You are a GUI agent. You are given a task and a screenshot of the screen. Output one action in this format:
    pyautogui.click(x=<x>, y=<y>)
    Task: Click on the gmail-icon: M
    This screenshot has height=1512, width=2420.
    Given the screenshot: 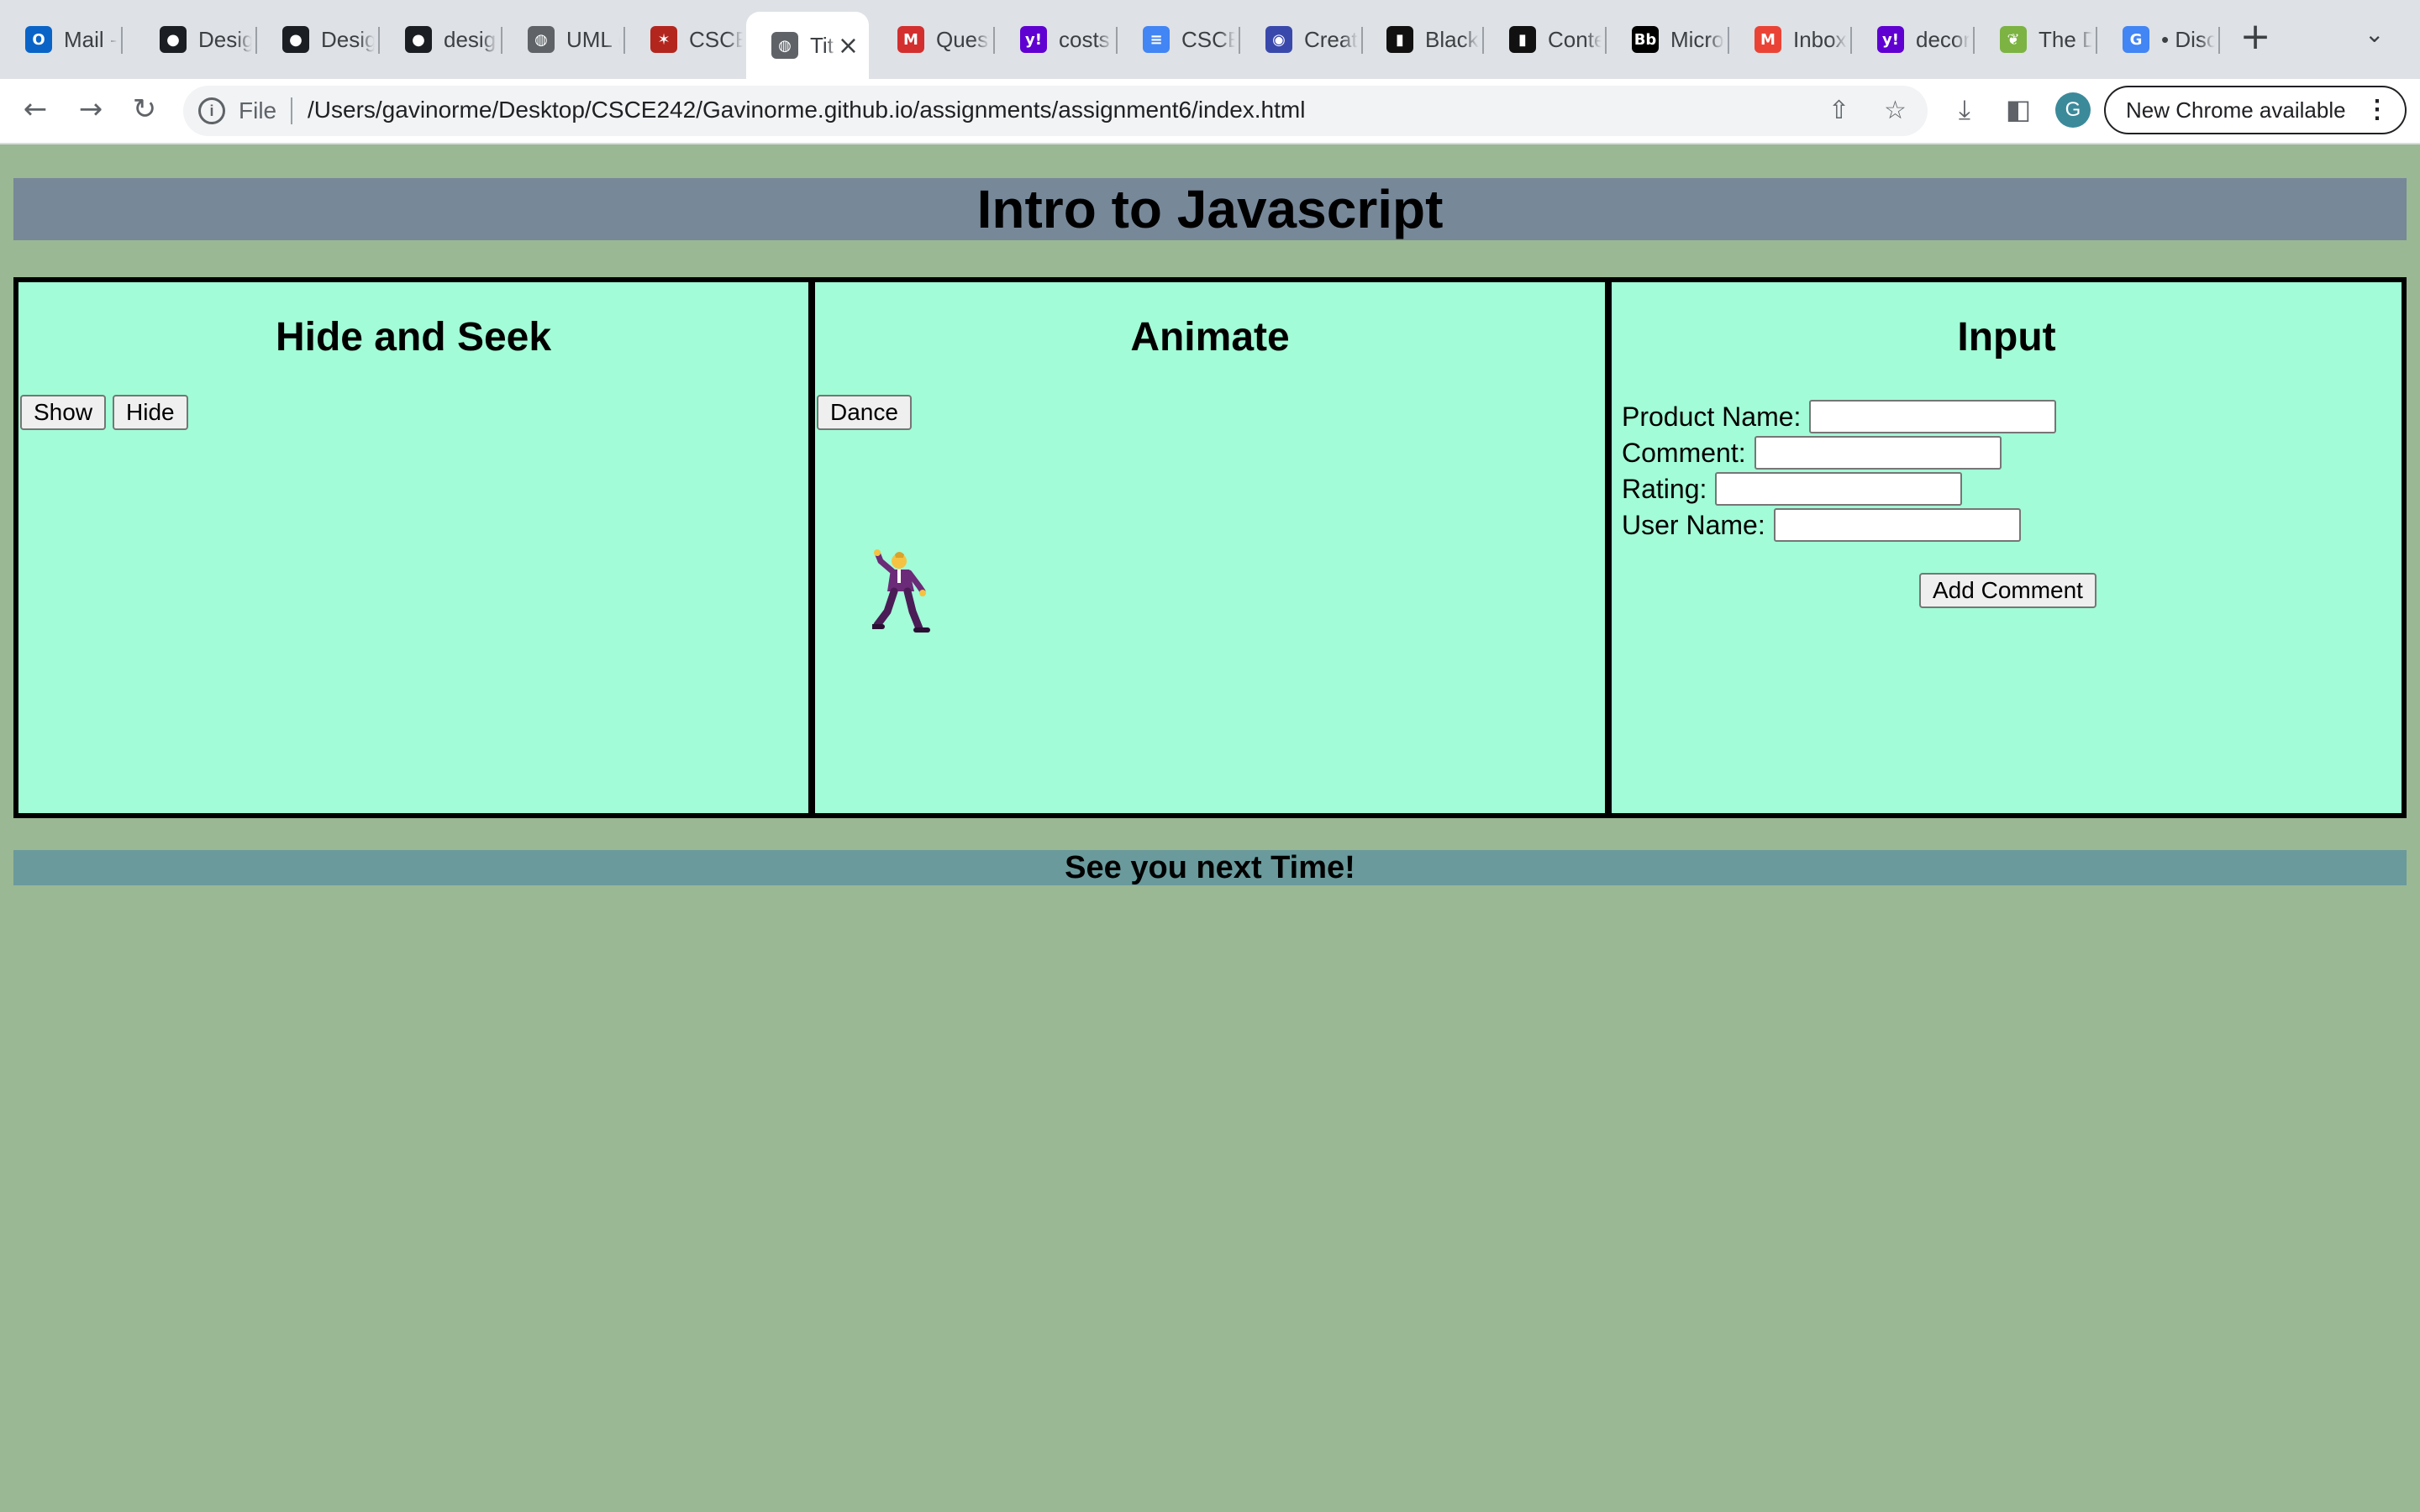 What is the action you would take?
    pyautogui.click(x=1767, y=39)
    